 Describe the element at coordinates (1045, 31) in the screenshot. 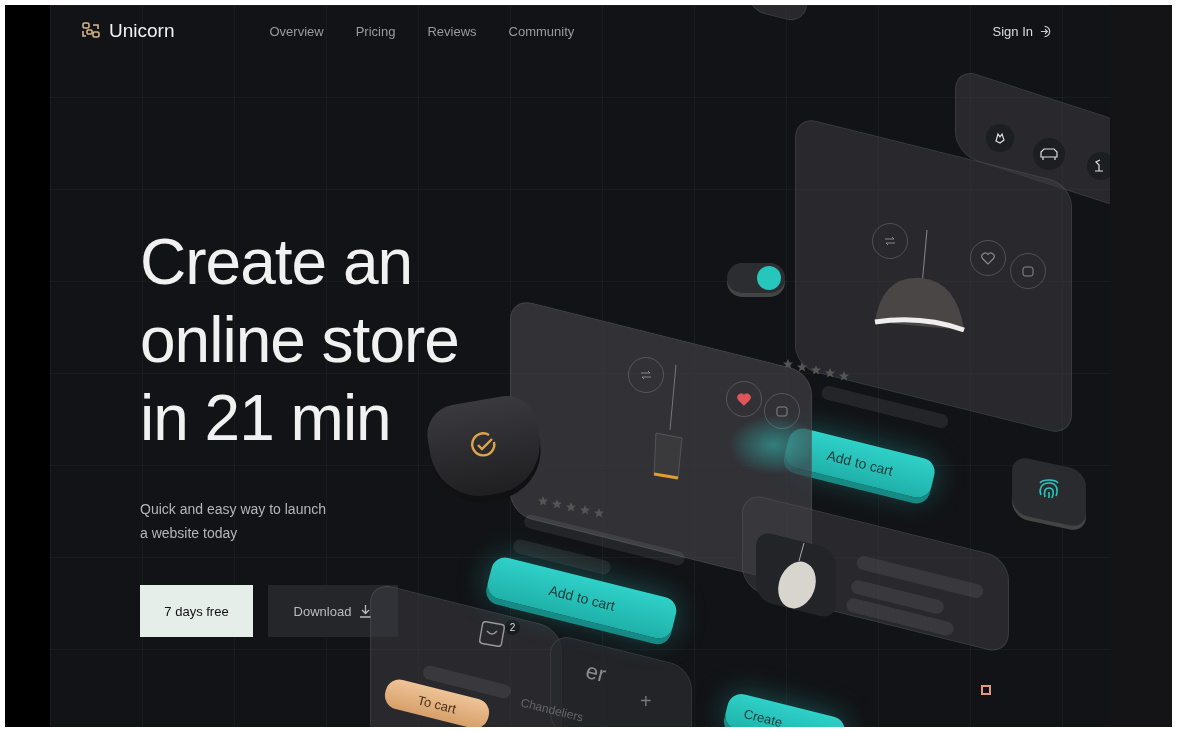

I see `sign-in-icon` at that location.